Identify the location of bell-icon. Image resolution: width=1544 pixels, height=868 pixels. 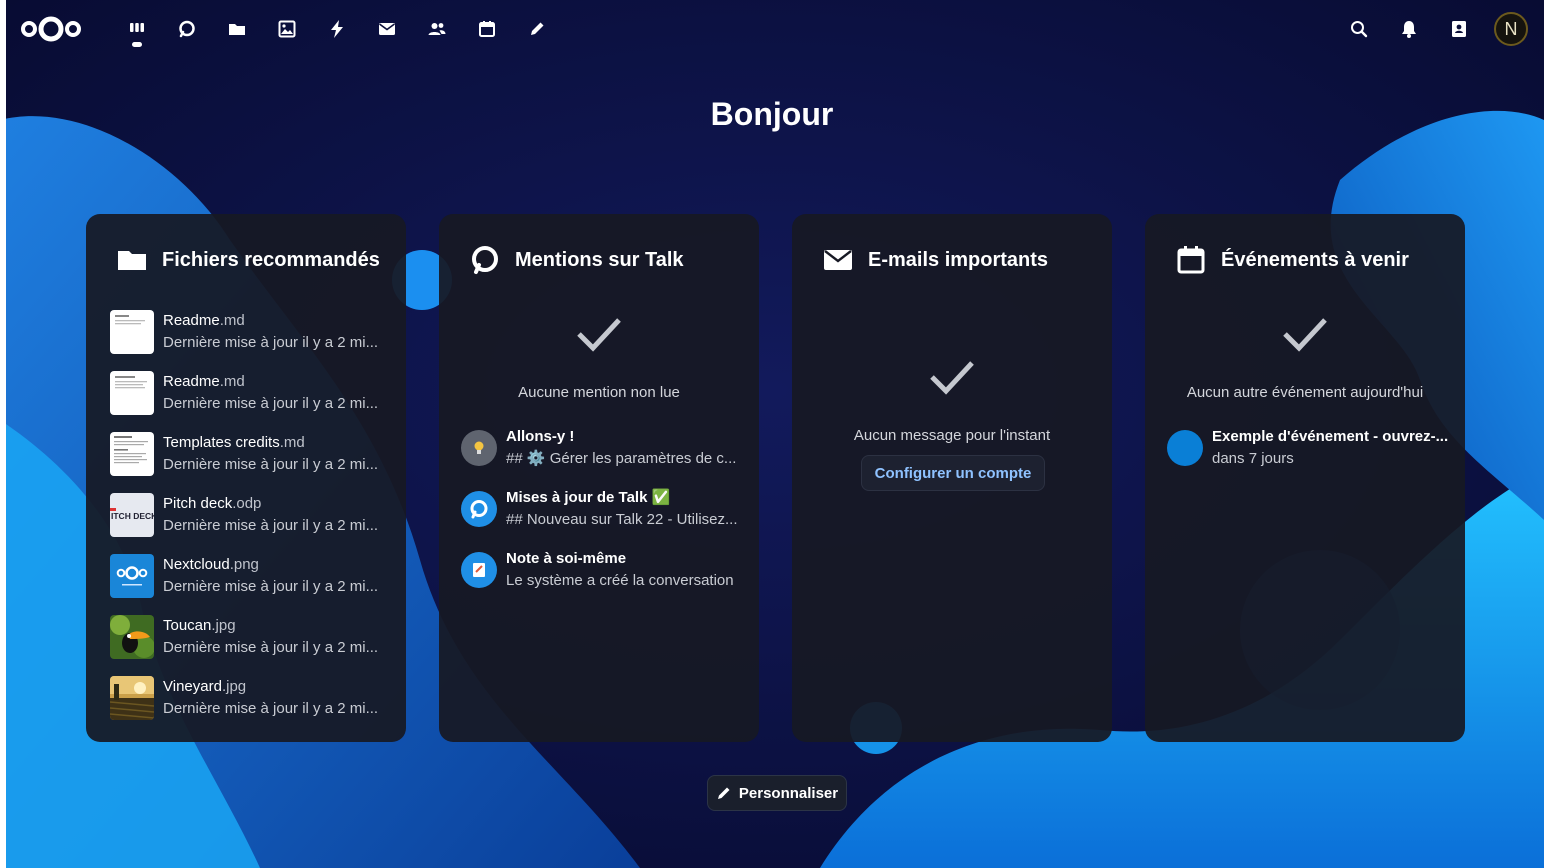
(1409, 29).